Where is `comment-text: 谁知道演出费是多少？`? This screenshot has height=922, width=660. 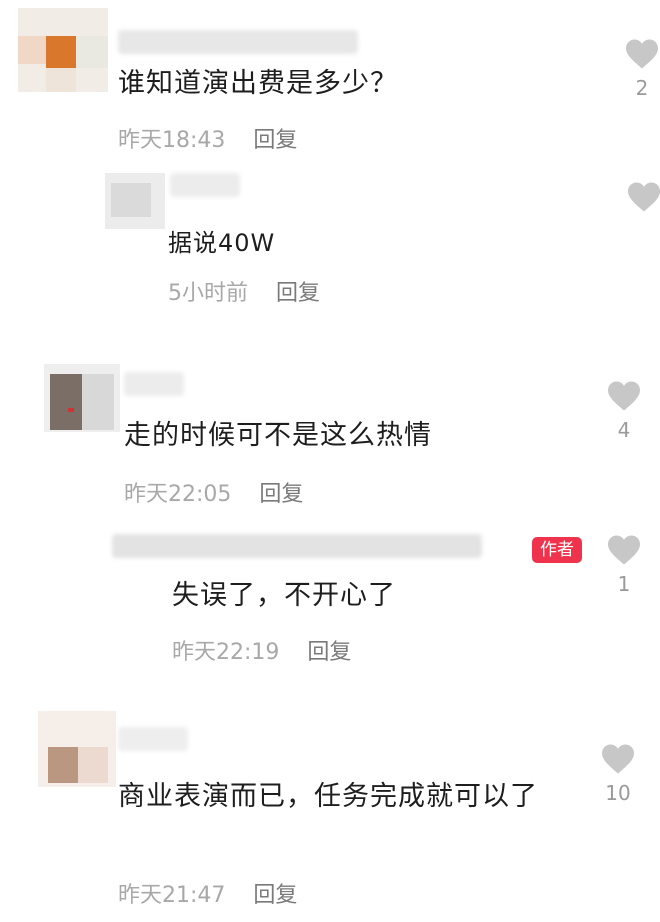 comment-text: 谁知道演出费是多少？ is located at coordinates (258, 83).